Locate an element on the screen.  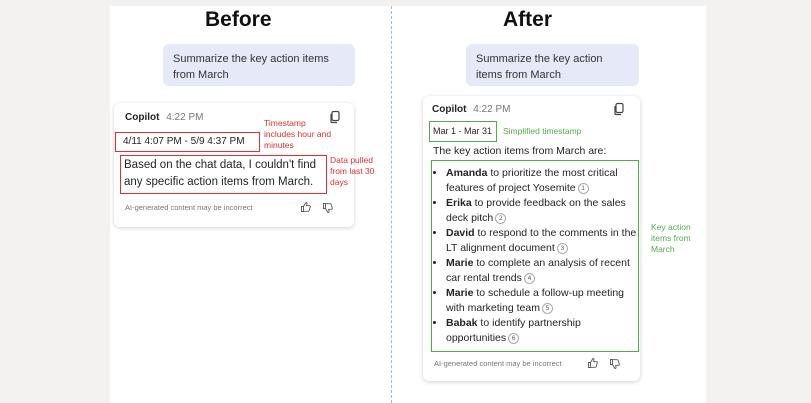
section-divider is located at coordinates (391, 204).